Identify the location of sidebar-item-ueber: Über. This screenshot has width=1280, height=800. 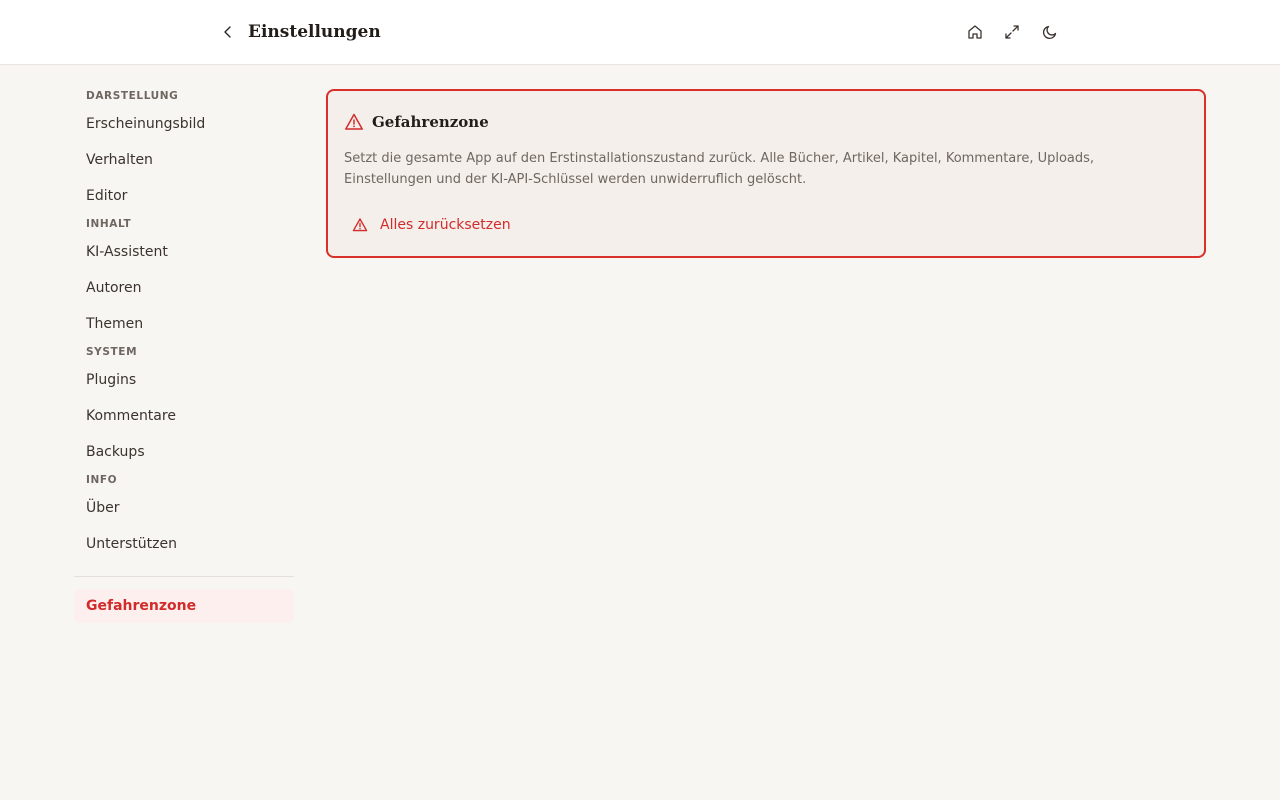
(184, 508).